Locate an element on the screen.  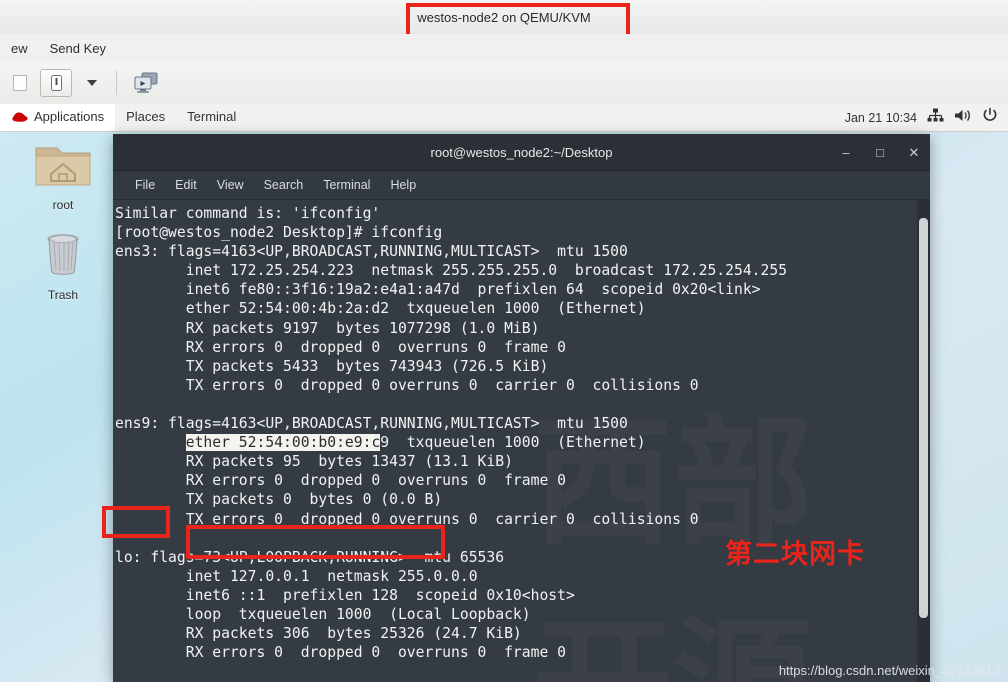
terminal-menu-file: File is located at coordinates (145, 185).